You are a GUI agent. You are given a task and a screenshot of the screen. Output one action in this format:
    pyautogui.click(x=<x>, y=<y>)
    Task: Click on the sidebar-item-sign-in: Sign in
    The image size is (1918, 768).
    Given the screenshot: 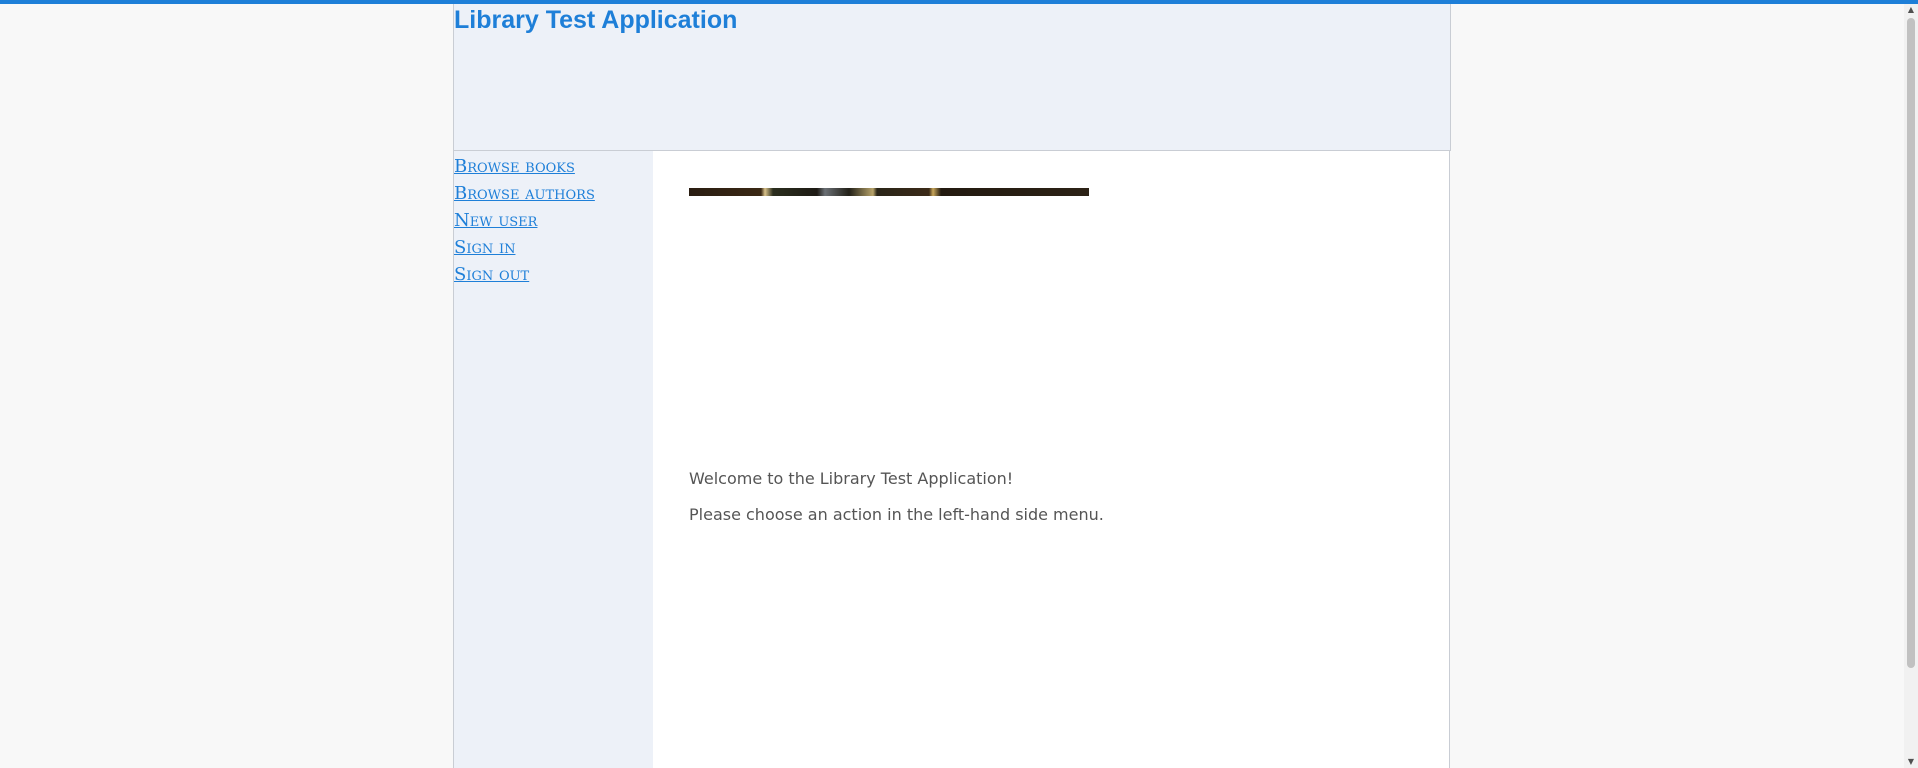 What is the action you would take?
    pyautogui.click(x=524, y=250)
    